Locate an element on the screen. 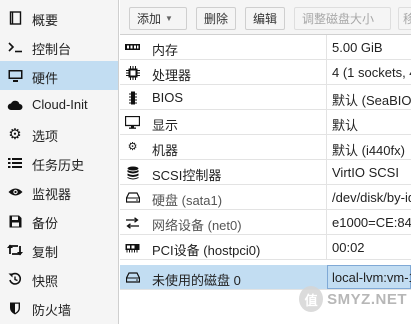  row-name: 网络设备 (net0) is located at coordinates (197, 225).